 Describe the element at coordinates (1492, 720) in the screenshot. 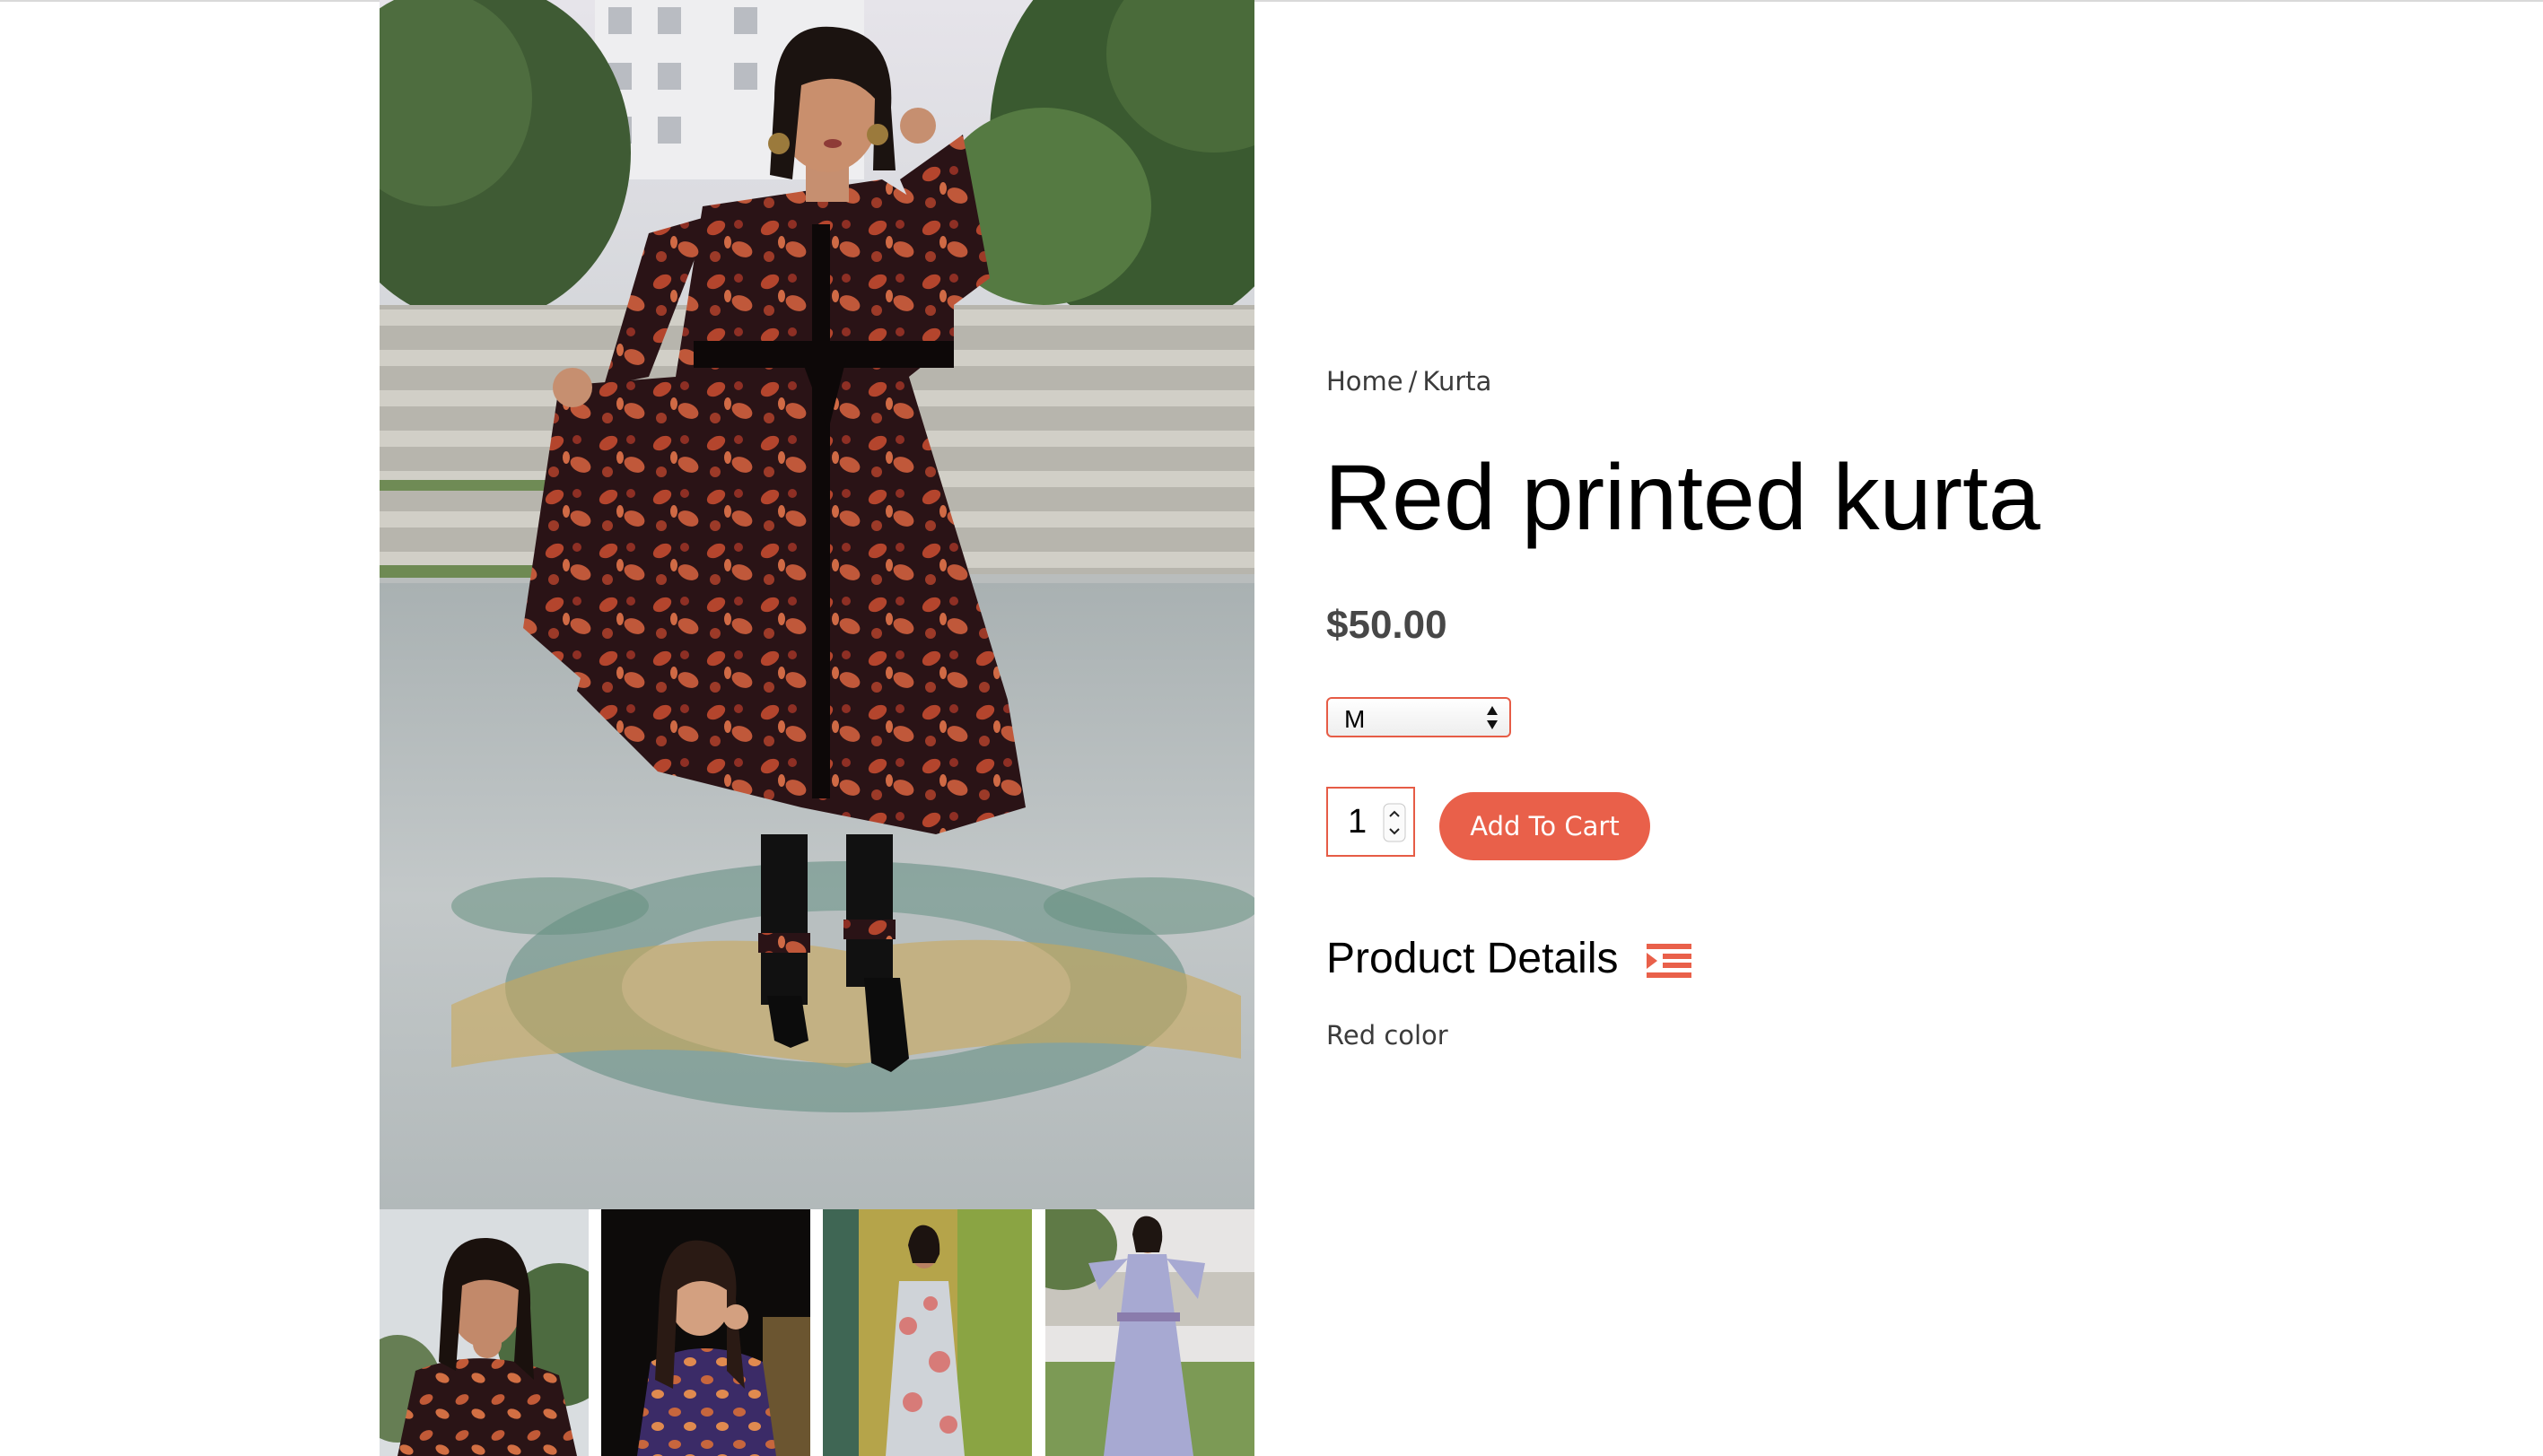

I see `select-arrows-icon` at that location.